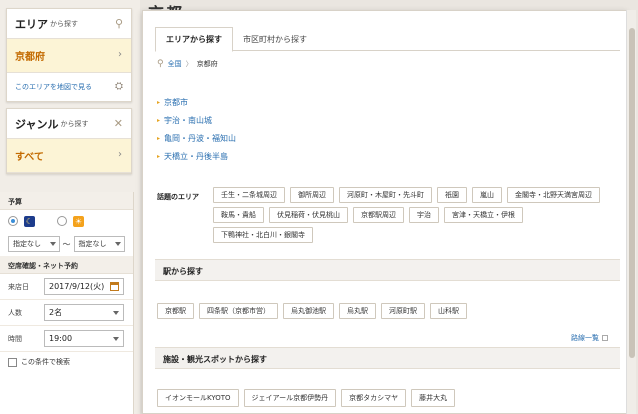 This screenshot has width=638, height=414. I want to click on budget-range: 指定なし 〜 指定なし, so click(66, 244).